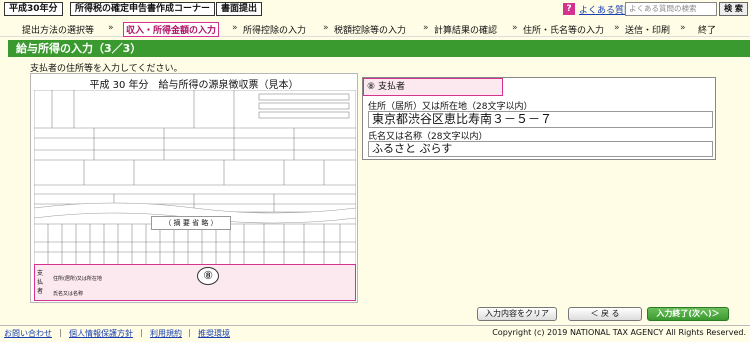  I want to click on step-deduction-input: 所得控除の入力, so click(275, 31).